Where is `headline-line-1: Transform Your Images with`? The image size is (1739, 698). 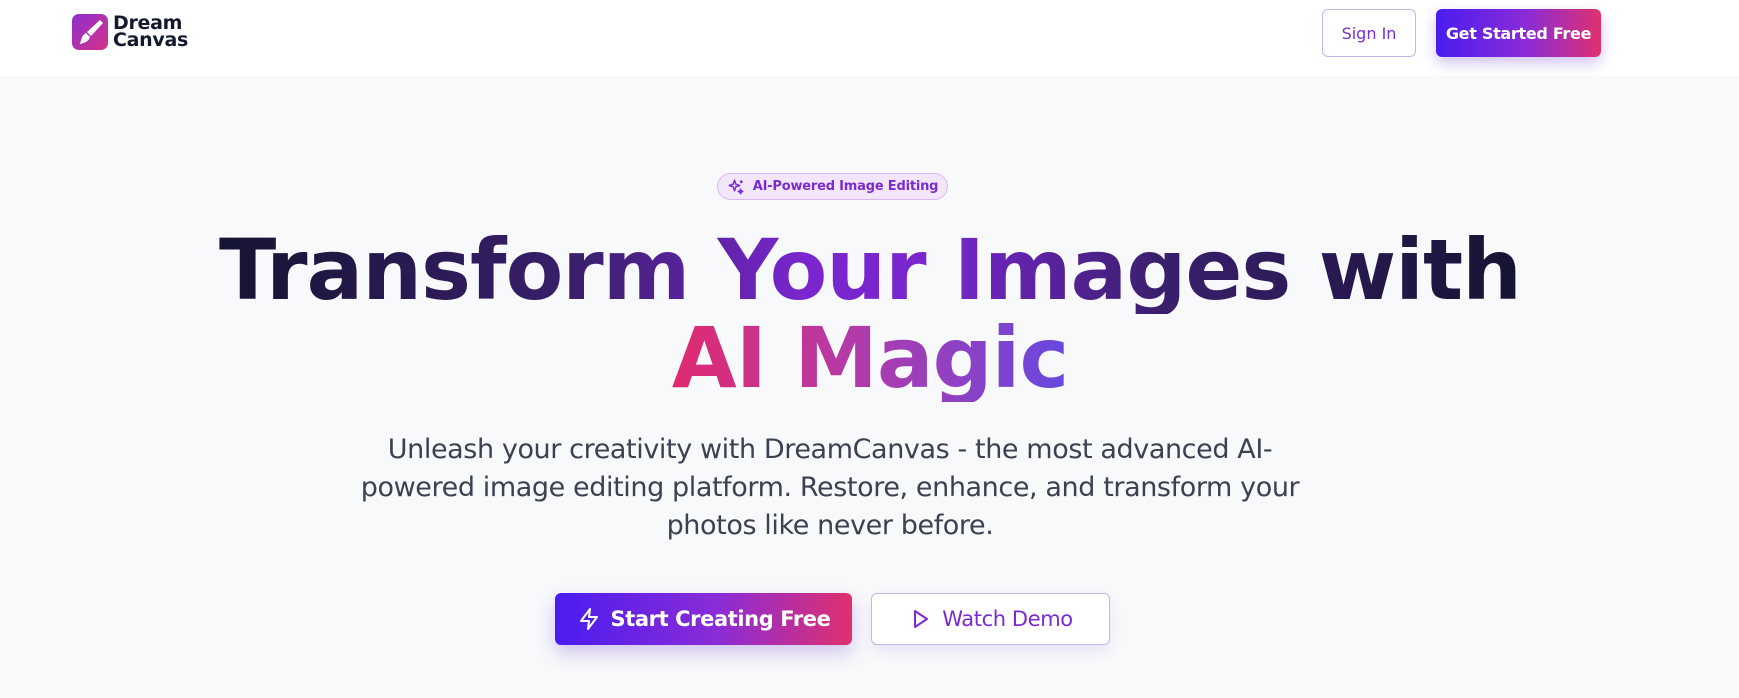 headline-line-1: Transform Your Images with is located at coordinates (870, 270).